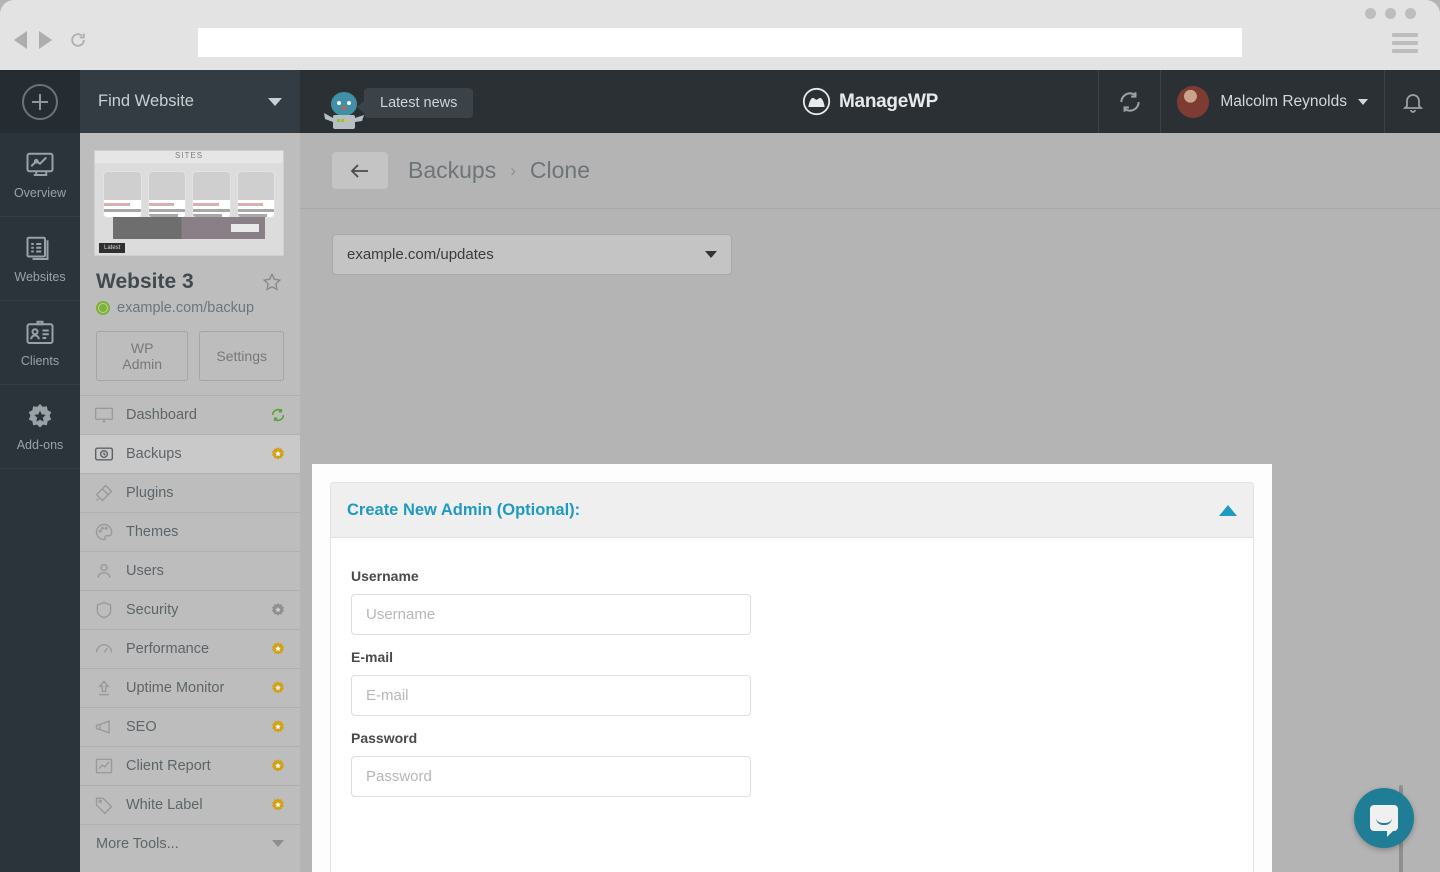 The height and width of the screenshot is (872, 1440). I want to click on sidebar-item-backups: Backups, so click(190, 453).